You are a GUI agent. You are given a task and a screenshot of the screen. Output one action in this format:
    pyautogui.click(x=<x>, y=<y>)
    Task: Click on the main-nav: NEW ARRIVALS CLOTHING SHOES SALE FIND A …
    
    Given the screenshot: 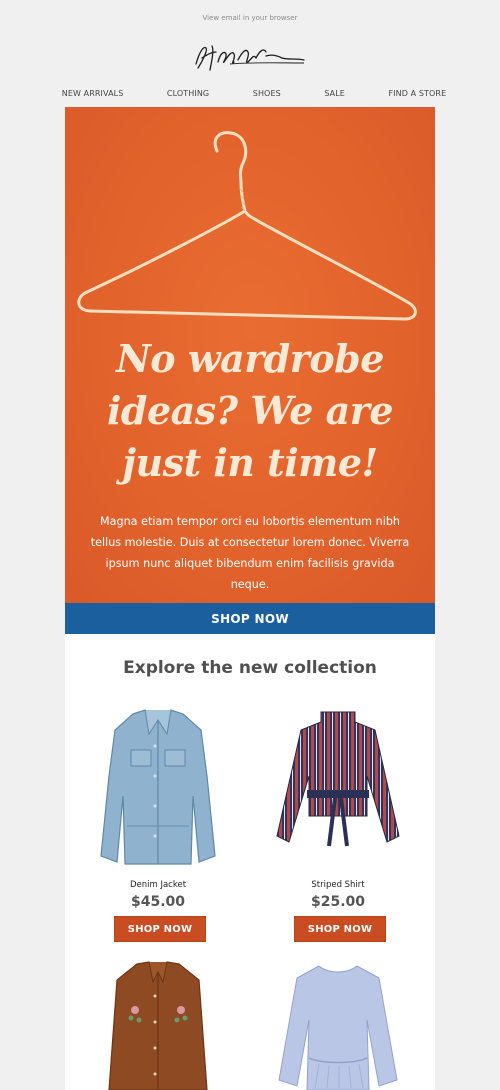 What is the action you would take?
    pyautogui.click(x=250, y=93)
    